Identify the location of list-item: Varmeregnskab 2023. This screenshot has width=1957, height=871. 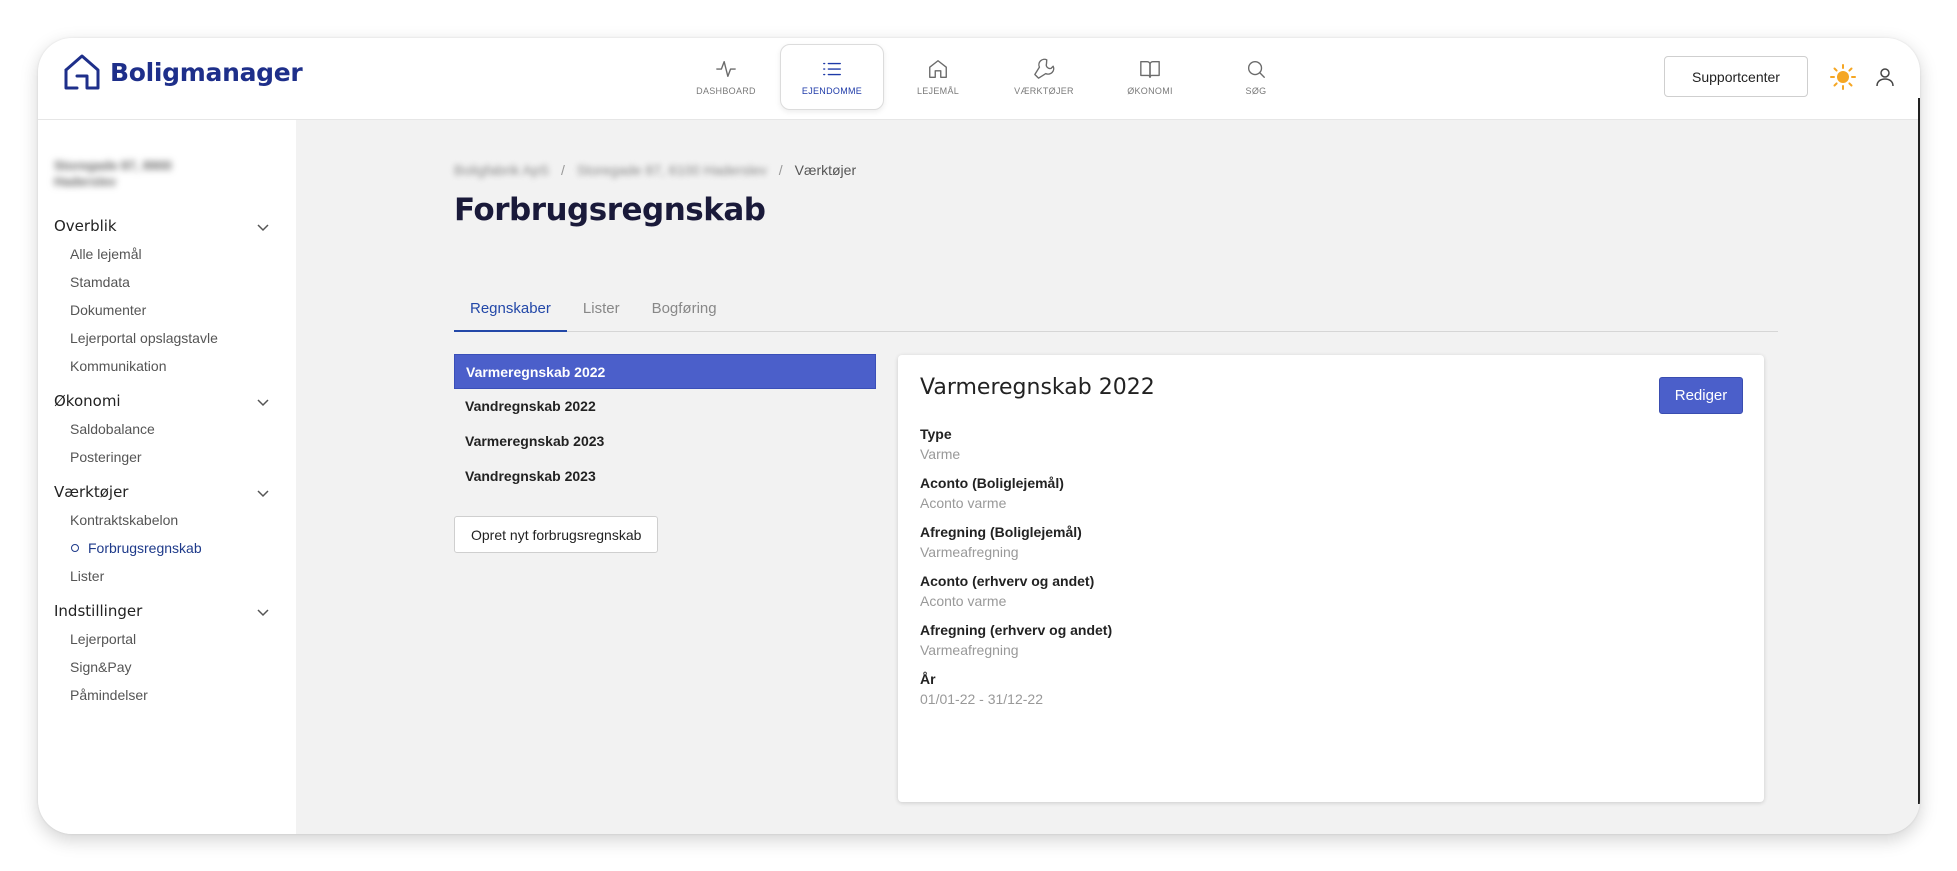
(665, 441).